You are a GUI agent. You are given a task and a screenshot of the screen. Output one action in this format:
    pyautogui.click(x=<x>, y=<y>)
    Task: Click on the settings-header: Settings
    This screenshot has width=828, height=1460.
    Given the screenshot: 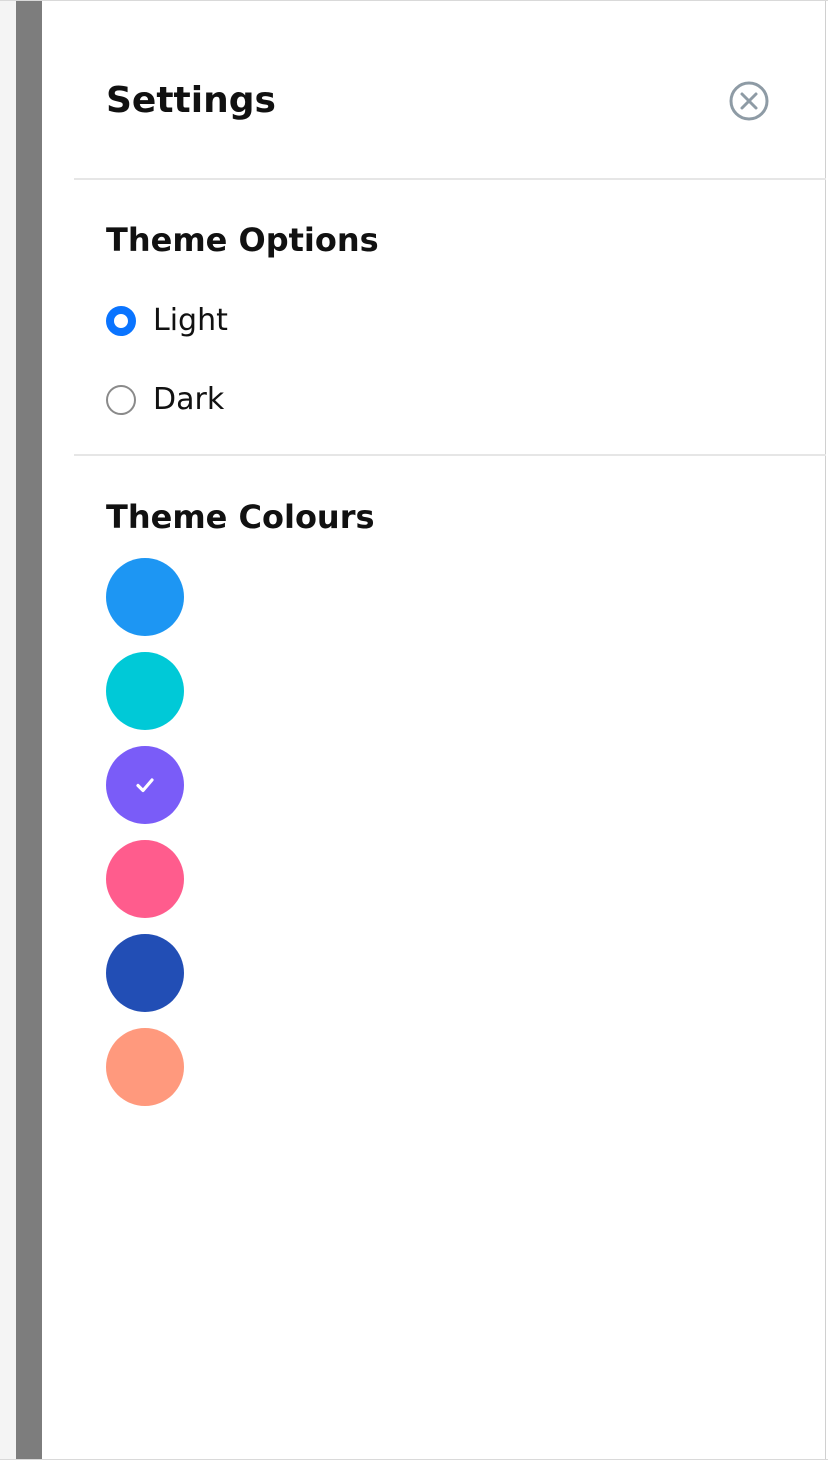 What is the action you would take?
    pyautogui.click(x=433, y=90)
    